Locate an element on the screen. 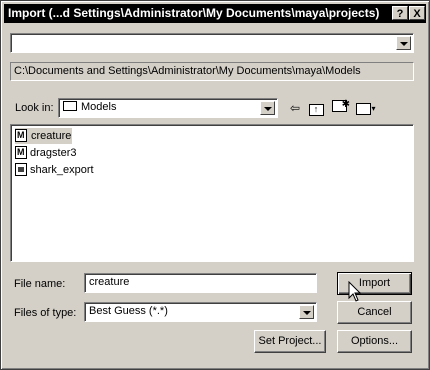 This screenshot has height=370, width=430. help-button: ? is located at coordinates (400, 13).